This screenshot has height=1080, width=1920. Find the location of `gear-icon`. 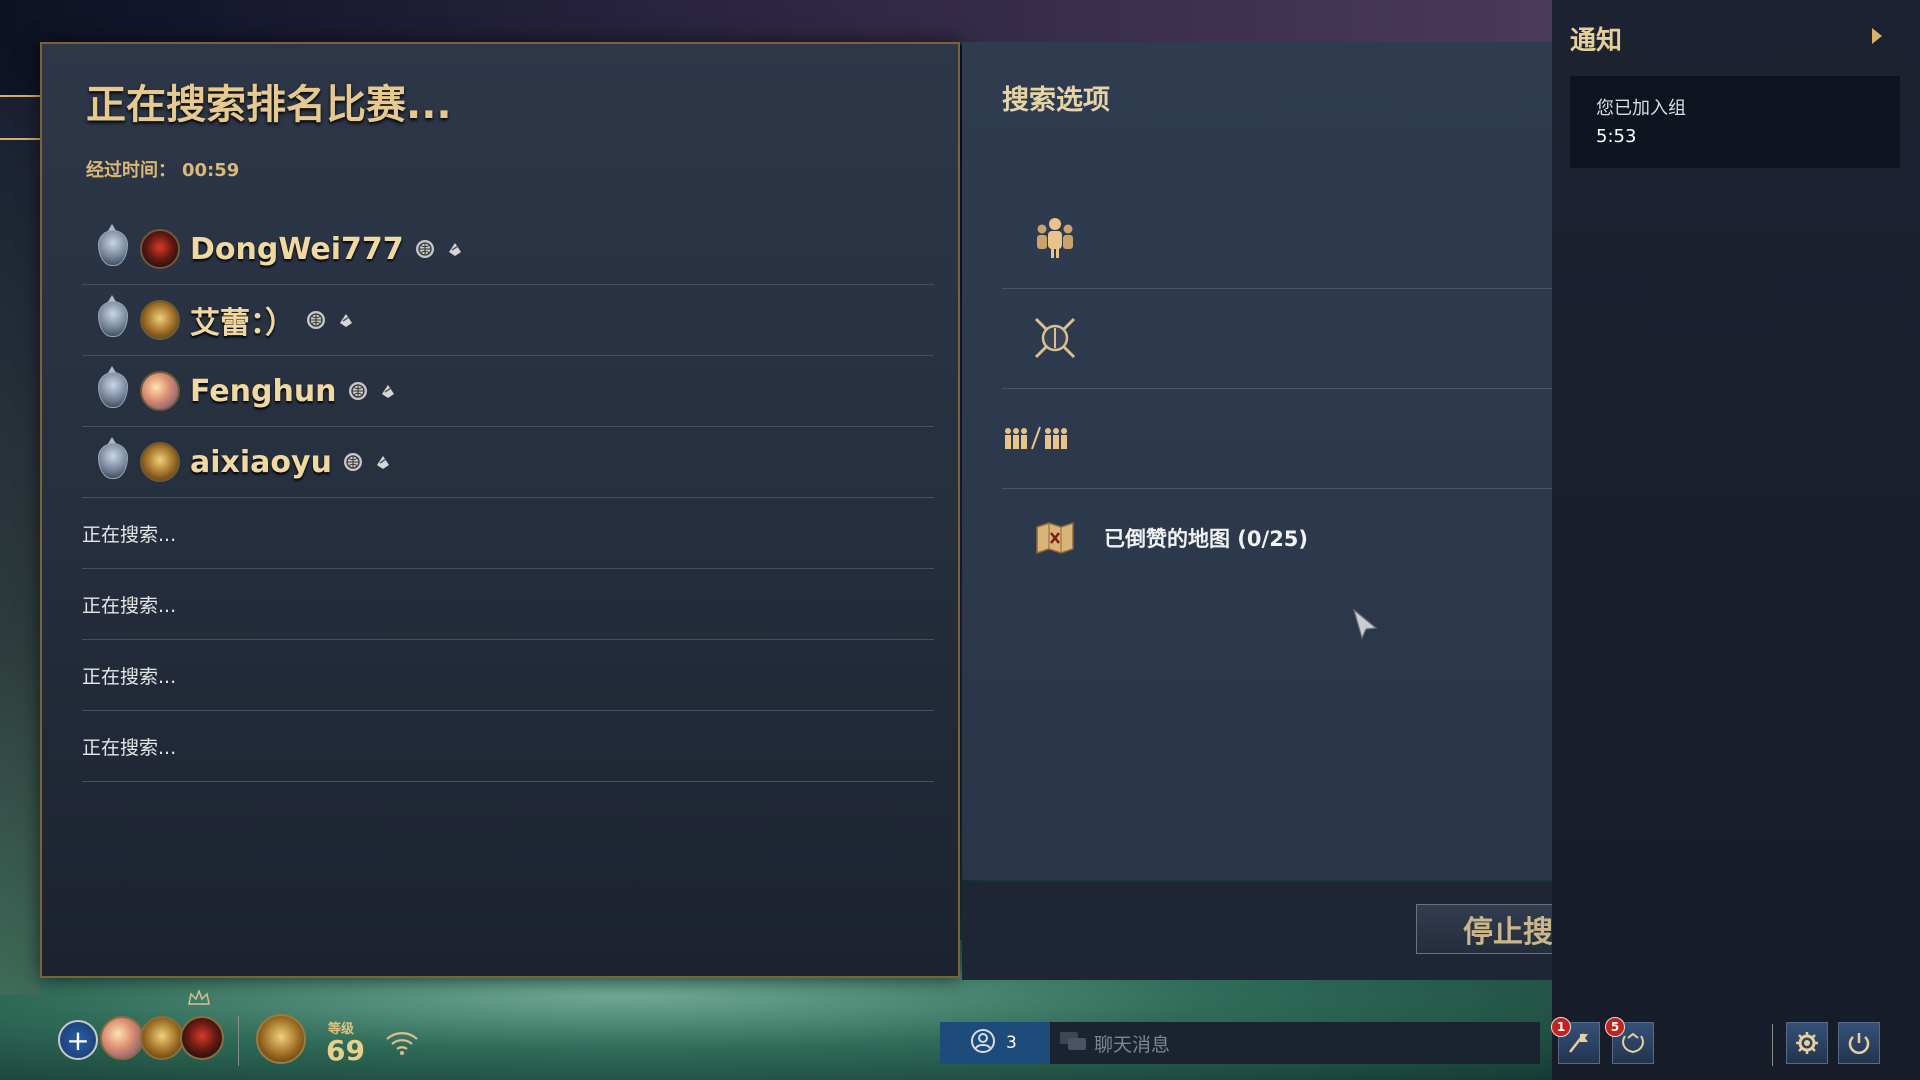

gear-icon is located at coordinates (1807, 1043).